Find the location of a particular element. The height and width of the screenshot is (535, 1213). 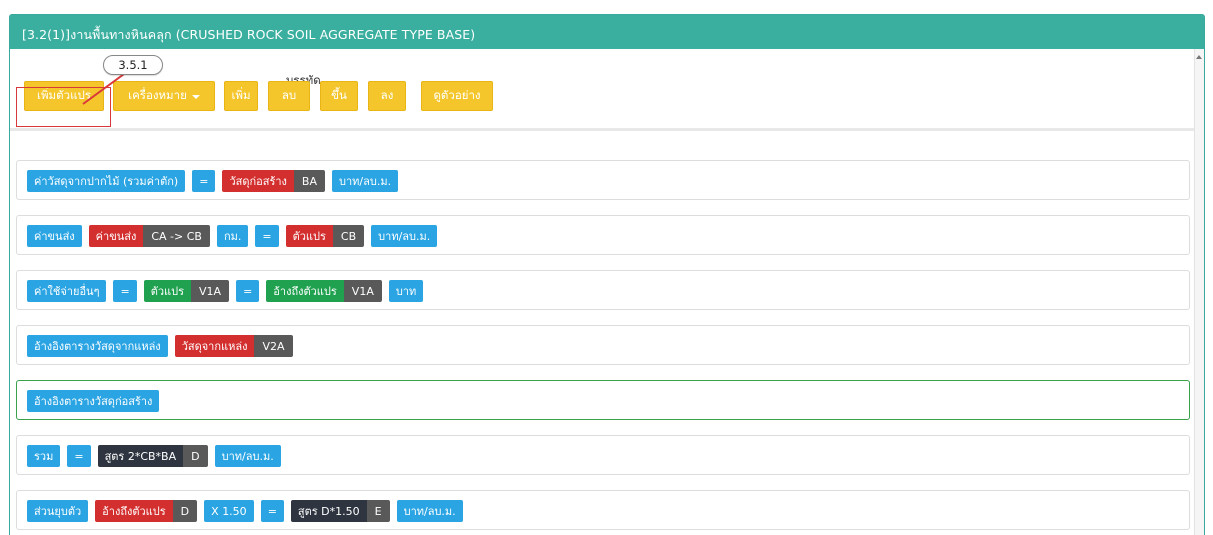

callout-label: 3.5.1 is located at coordinates (133, 65).